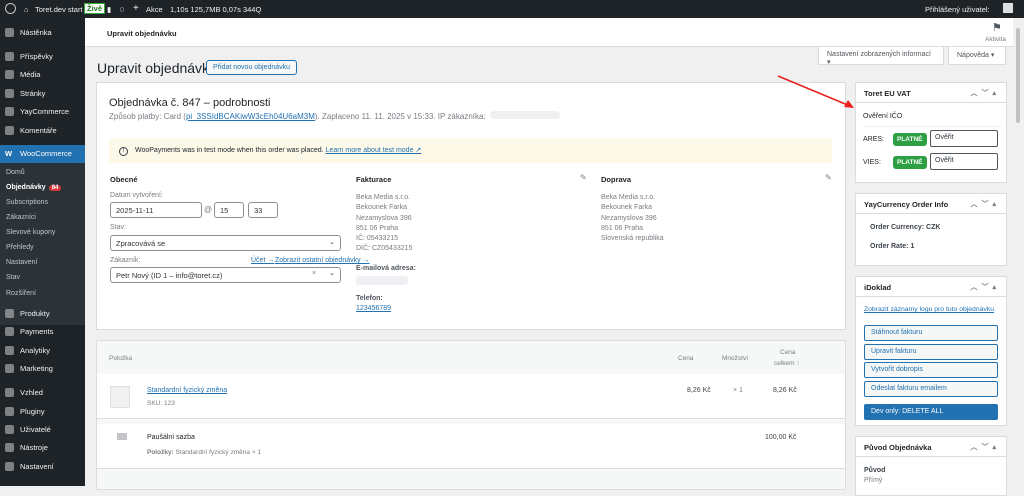 Image resolution: width=1024 pixels, height=496 pixels. Describe the element at coordinates (931, 93) in the screenshot. I see `box-header: Toret EU VAT ︿﹀▴` at that location.